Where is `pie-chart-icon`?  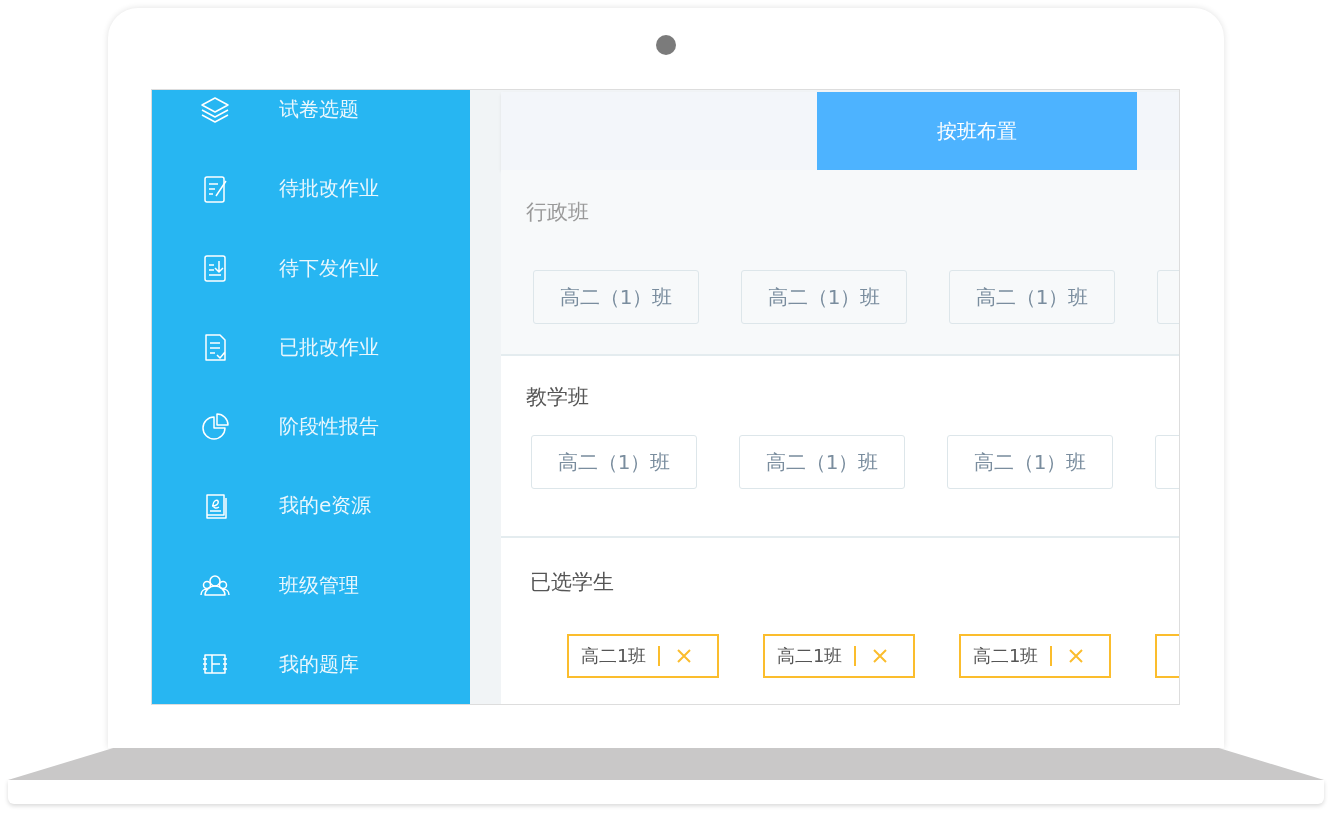 pie-chart-icon is located at coordinates (215, 426).